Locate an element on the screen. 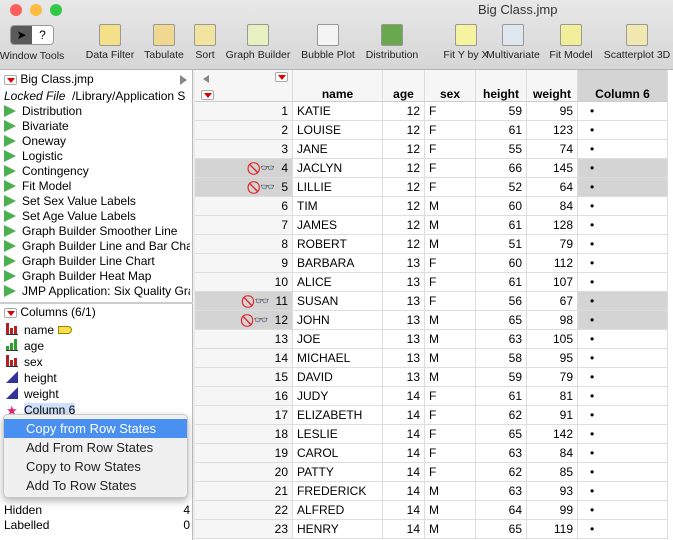 This screenshot has height=540, width=673. table-cell: 65 is located at coordinates (501, 529).